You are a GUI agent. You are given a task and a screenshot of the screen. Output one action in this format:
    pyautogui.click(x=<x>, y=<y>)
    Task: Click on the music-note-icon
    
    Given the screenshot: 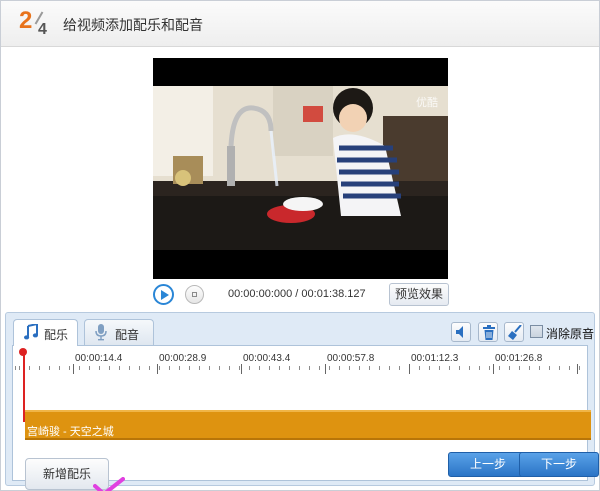 What is the action you would take?
    pyautogui.click(x=31, y=332)
    